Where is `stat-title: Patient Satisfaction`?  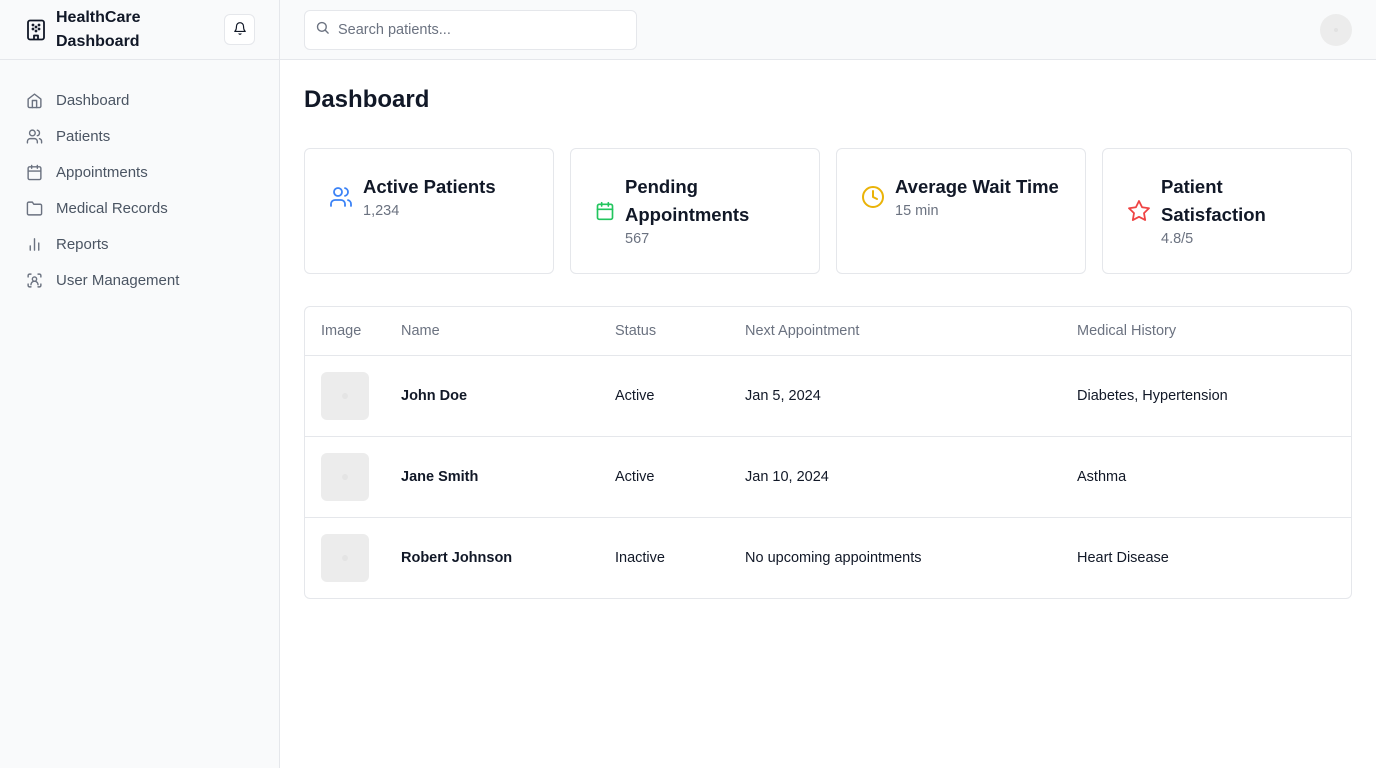 stat-title: Patient Satisfaction is located at coordinates (1213, 200).